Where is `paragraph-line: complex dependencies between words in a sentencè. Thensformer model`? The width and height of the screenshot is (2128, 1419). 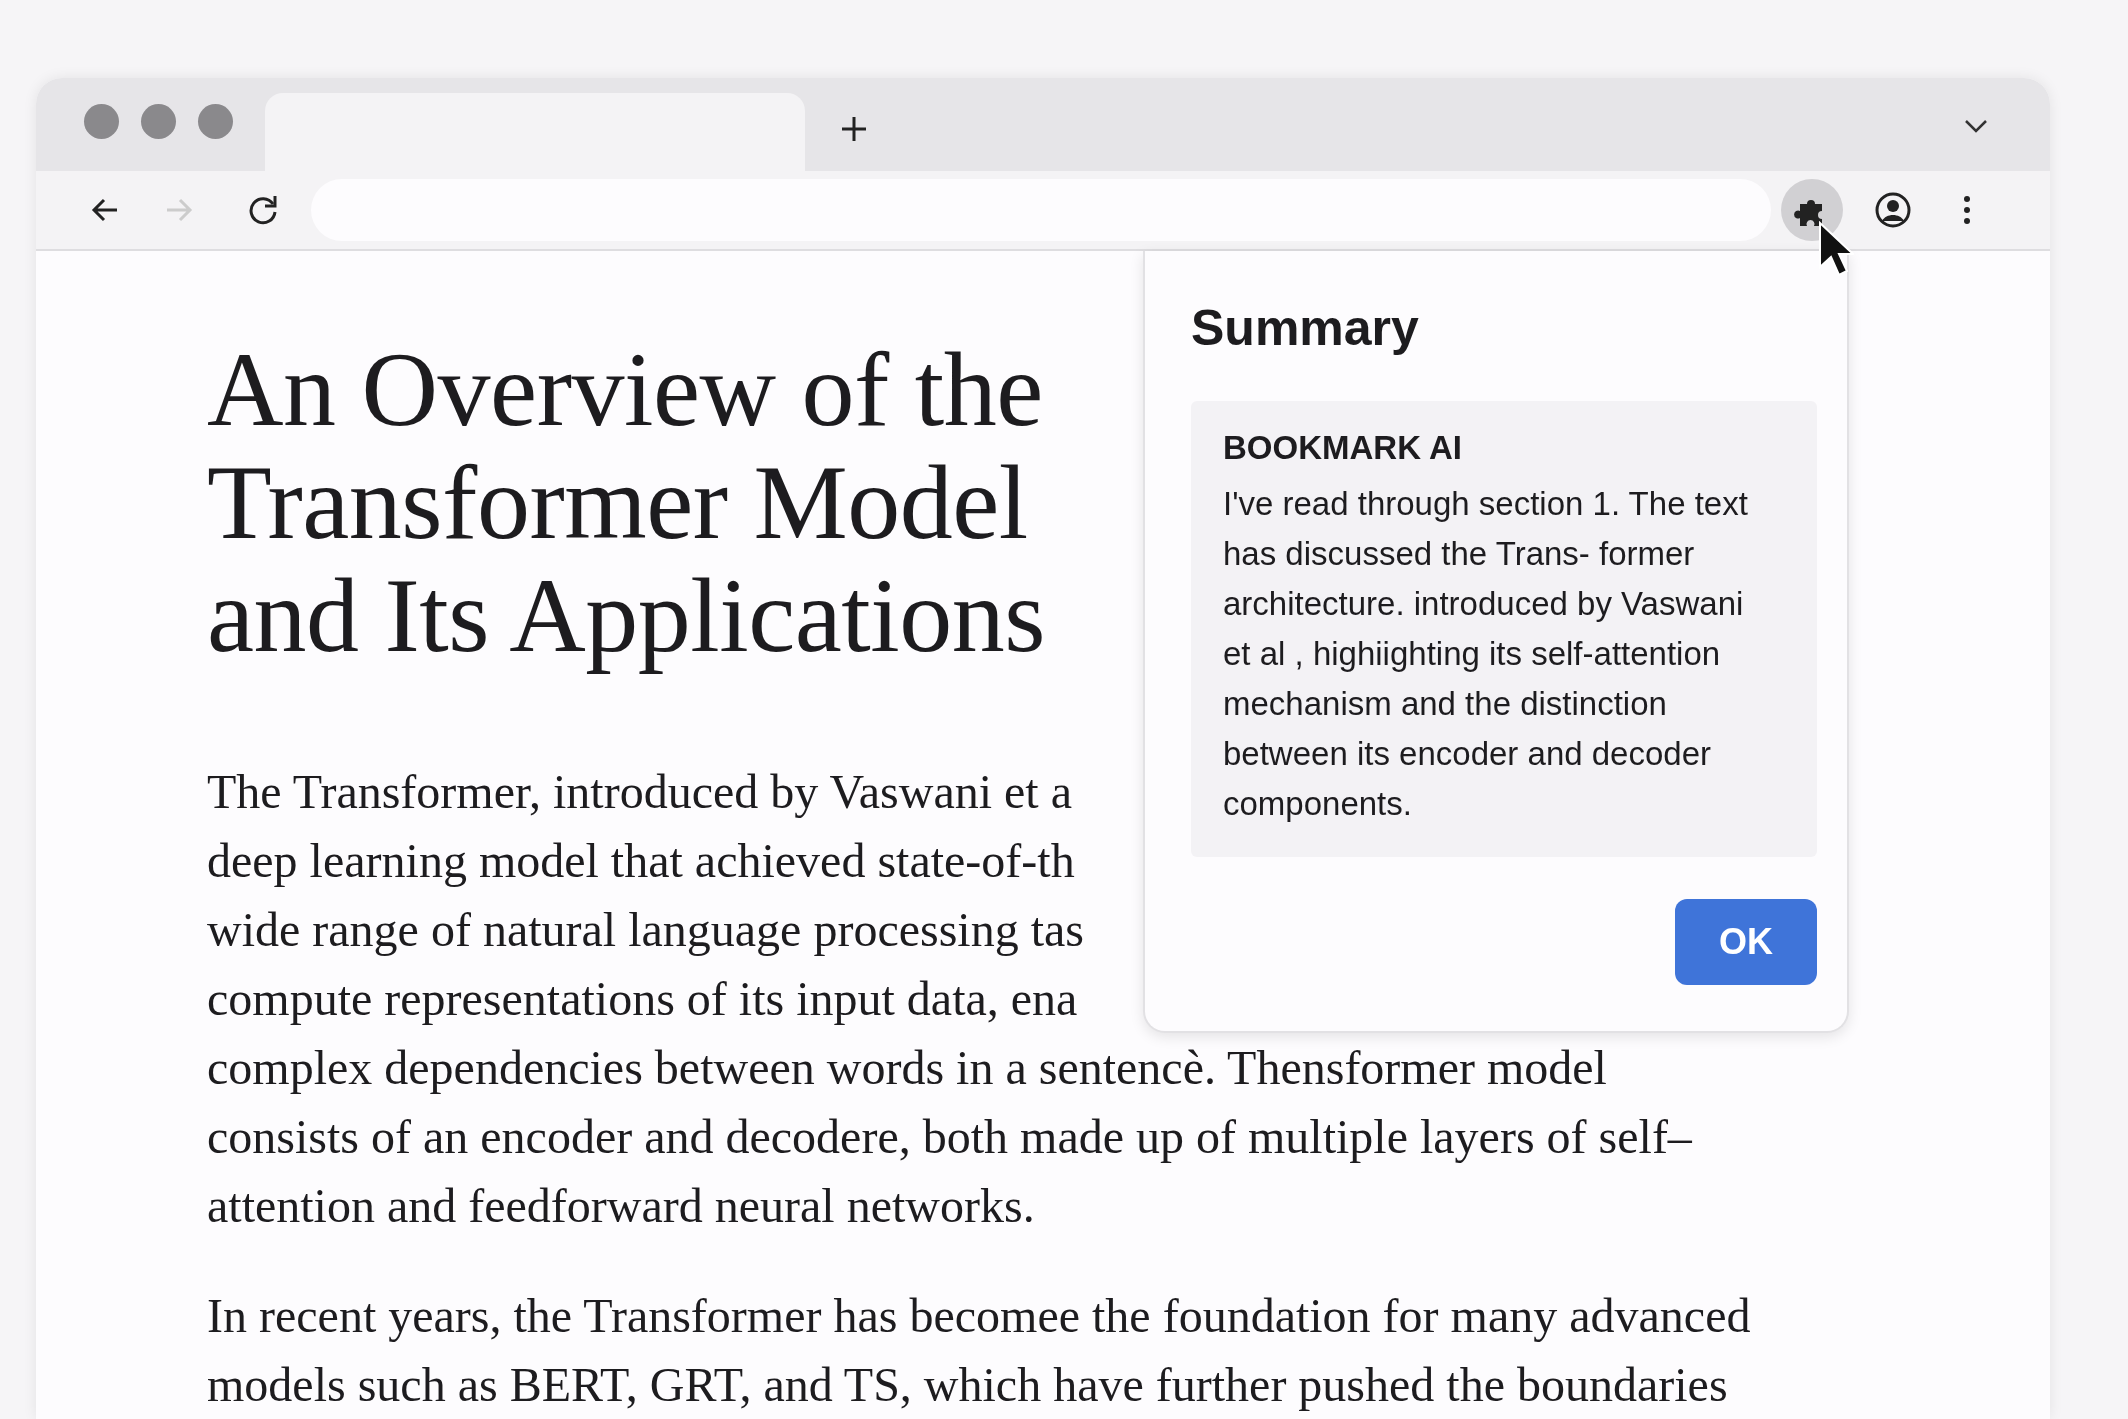 paragraph-line: complex dependencies between words in a sentencè. Thensformer model is located at coordinates (907, 1068).